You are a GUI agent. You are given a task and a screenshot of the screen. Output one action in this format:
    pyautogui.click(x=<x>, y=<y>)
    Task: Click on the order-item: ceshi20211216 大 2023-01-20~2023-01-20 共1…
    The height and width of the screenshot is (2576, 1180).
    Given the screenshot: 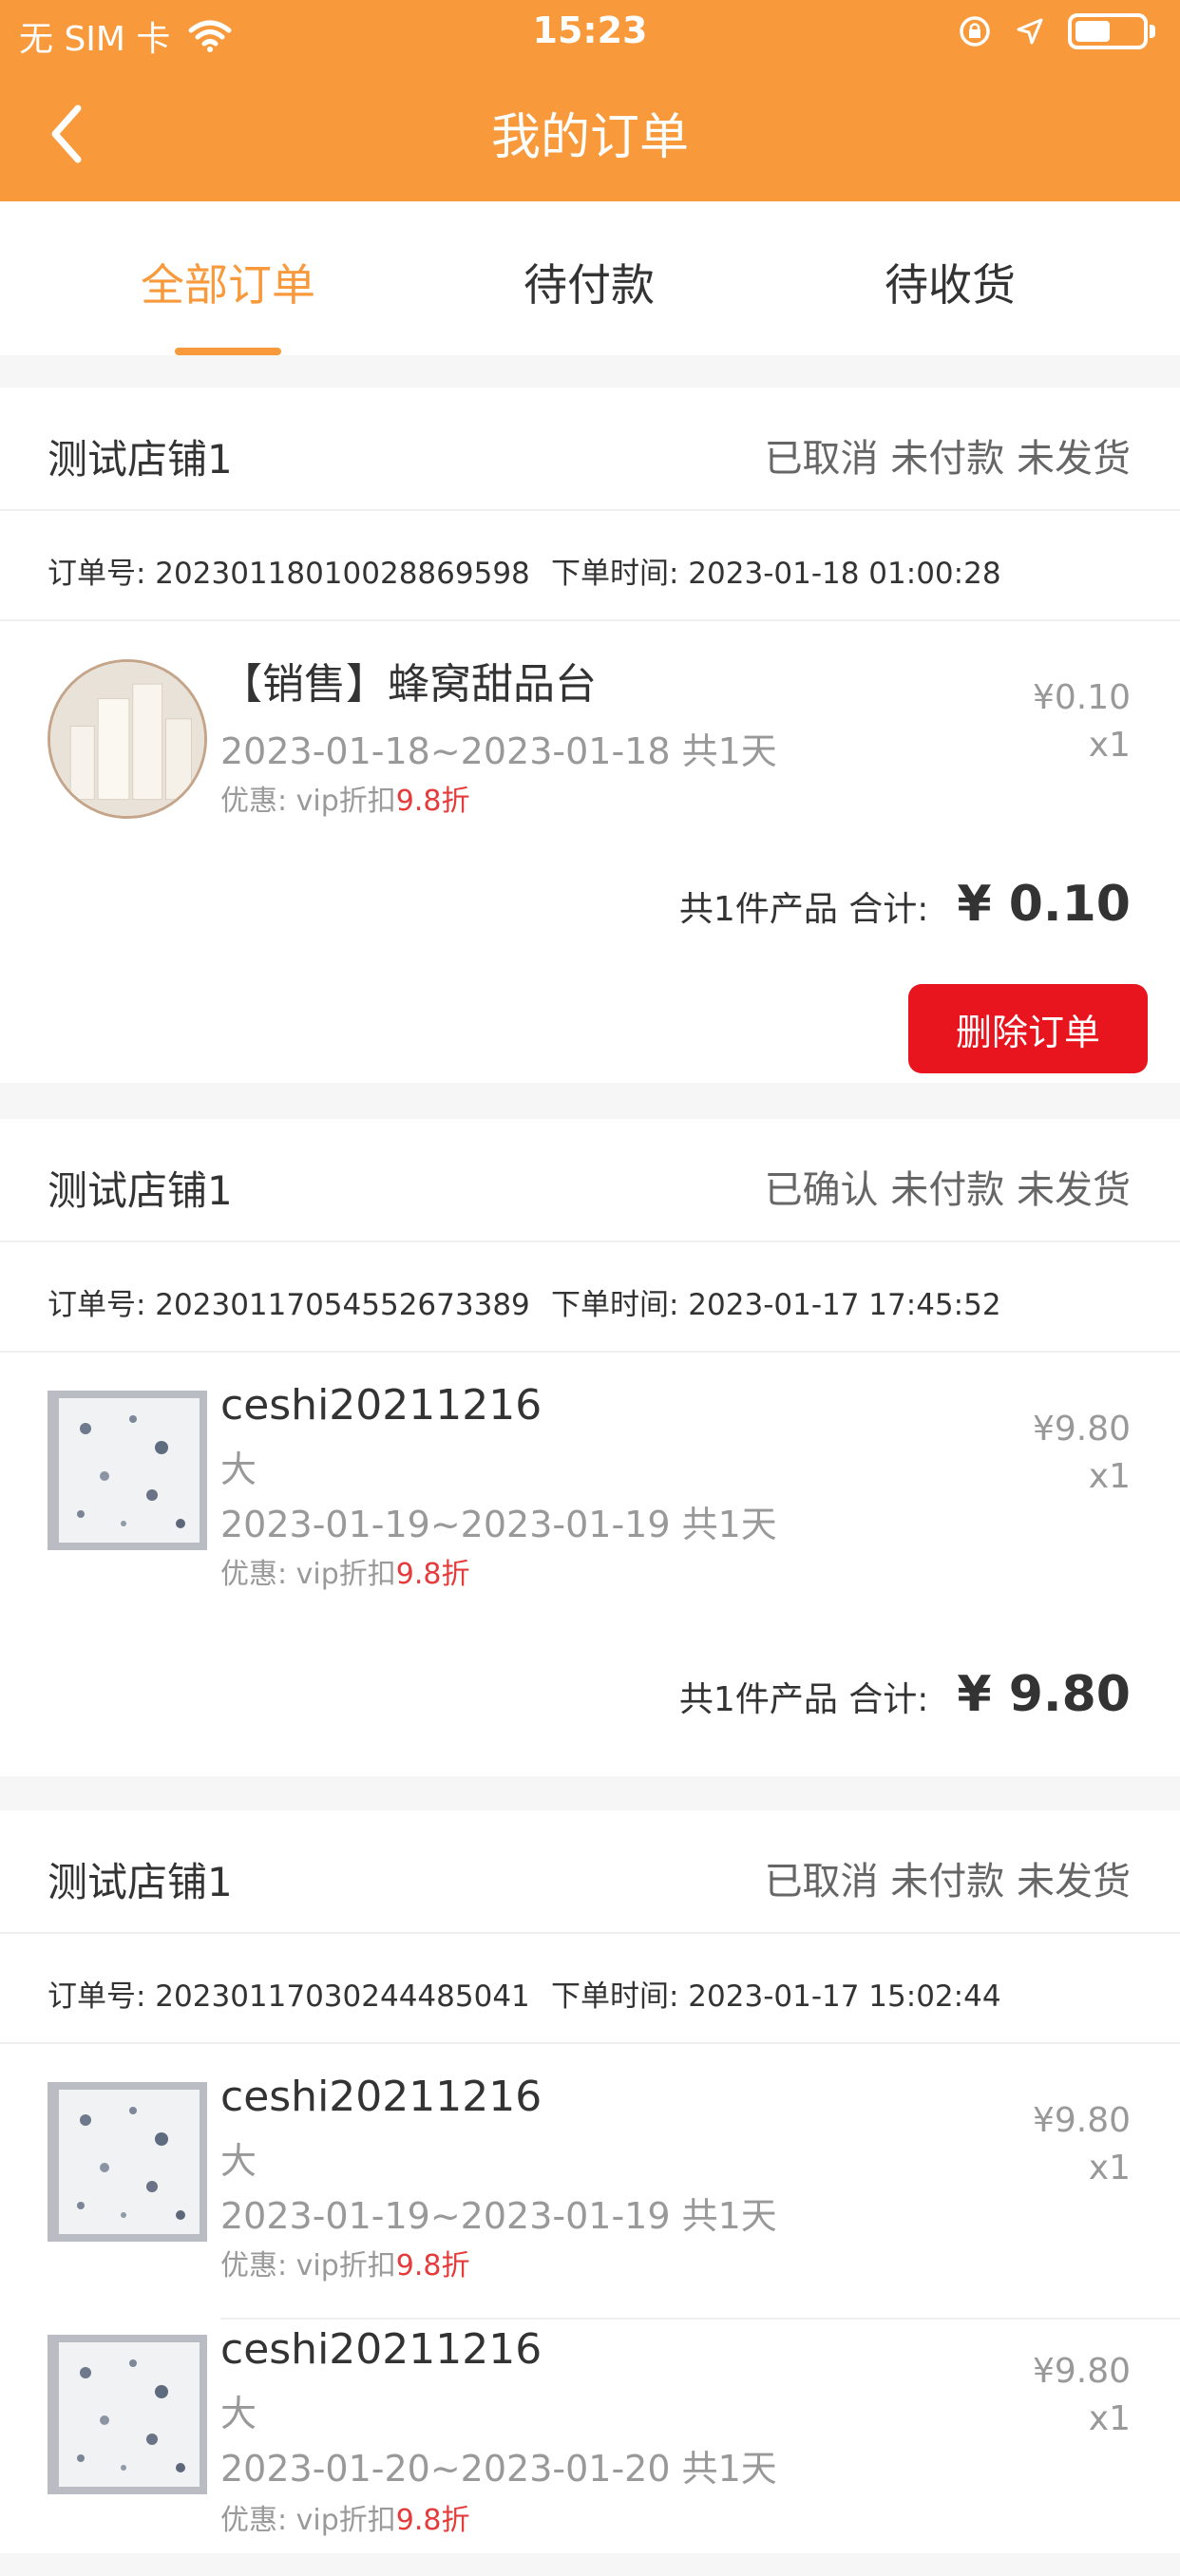 What is the action you would take?
    pyautogui.click(x=590, y=2448)
    